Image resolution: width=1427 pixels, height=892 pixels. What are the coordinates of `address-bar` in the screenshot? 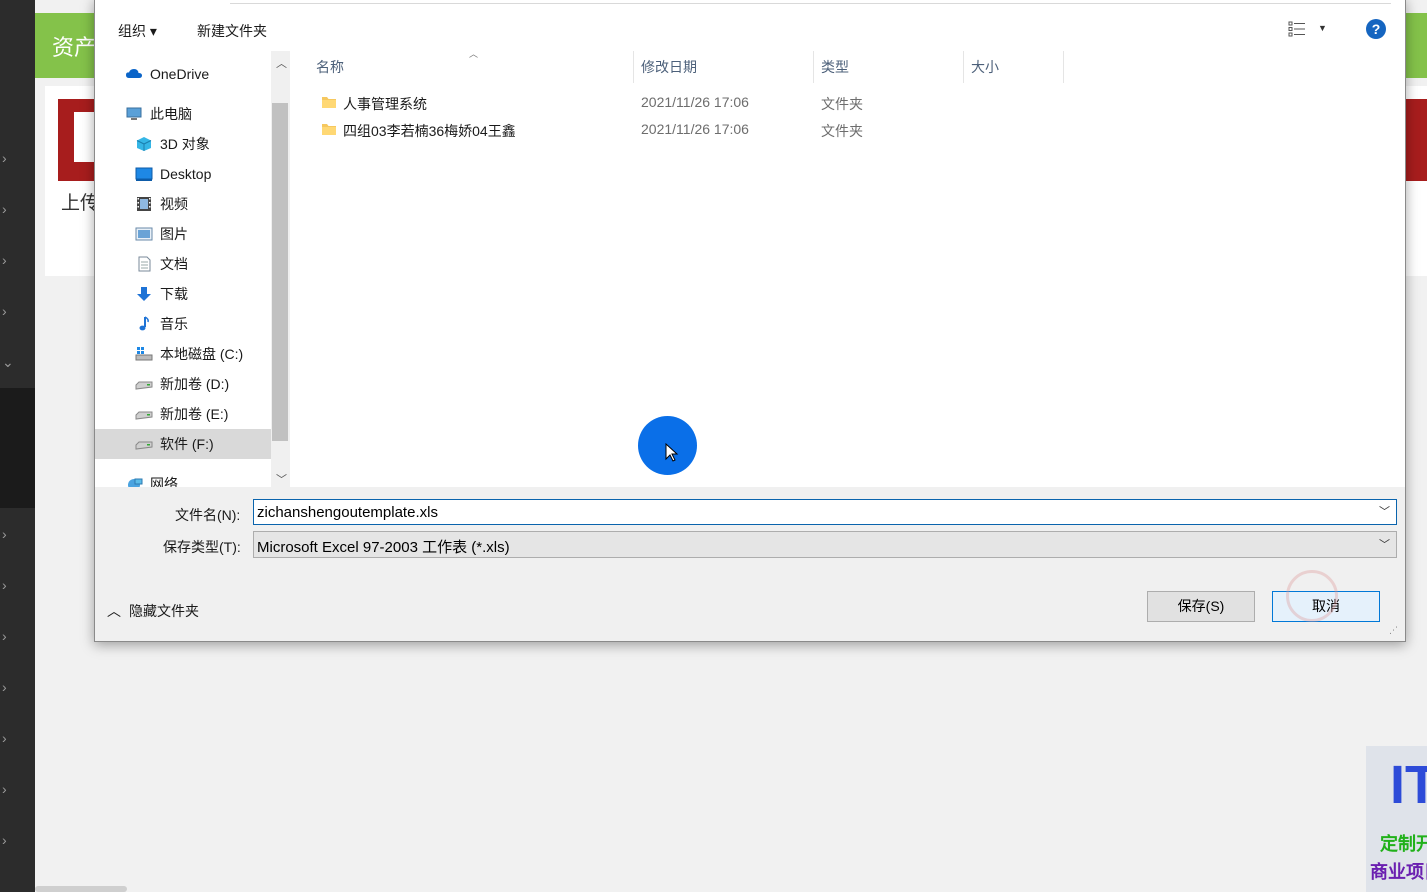 It's located at (741, 2).